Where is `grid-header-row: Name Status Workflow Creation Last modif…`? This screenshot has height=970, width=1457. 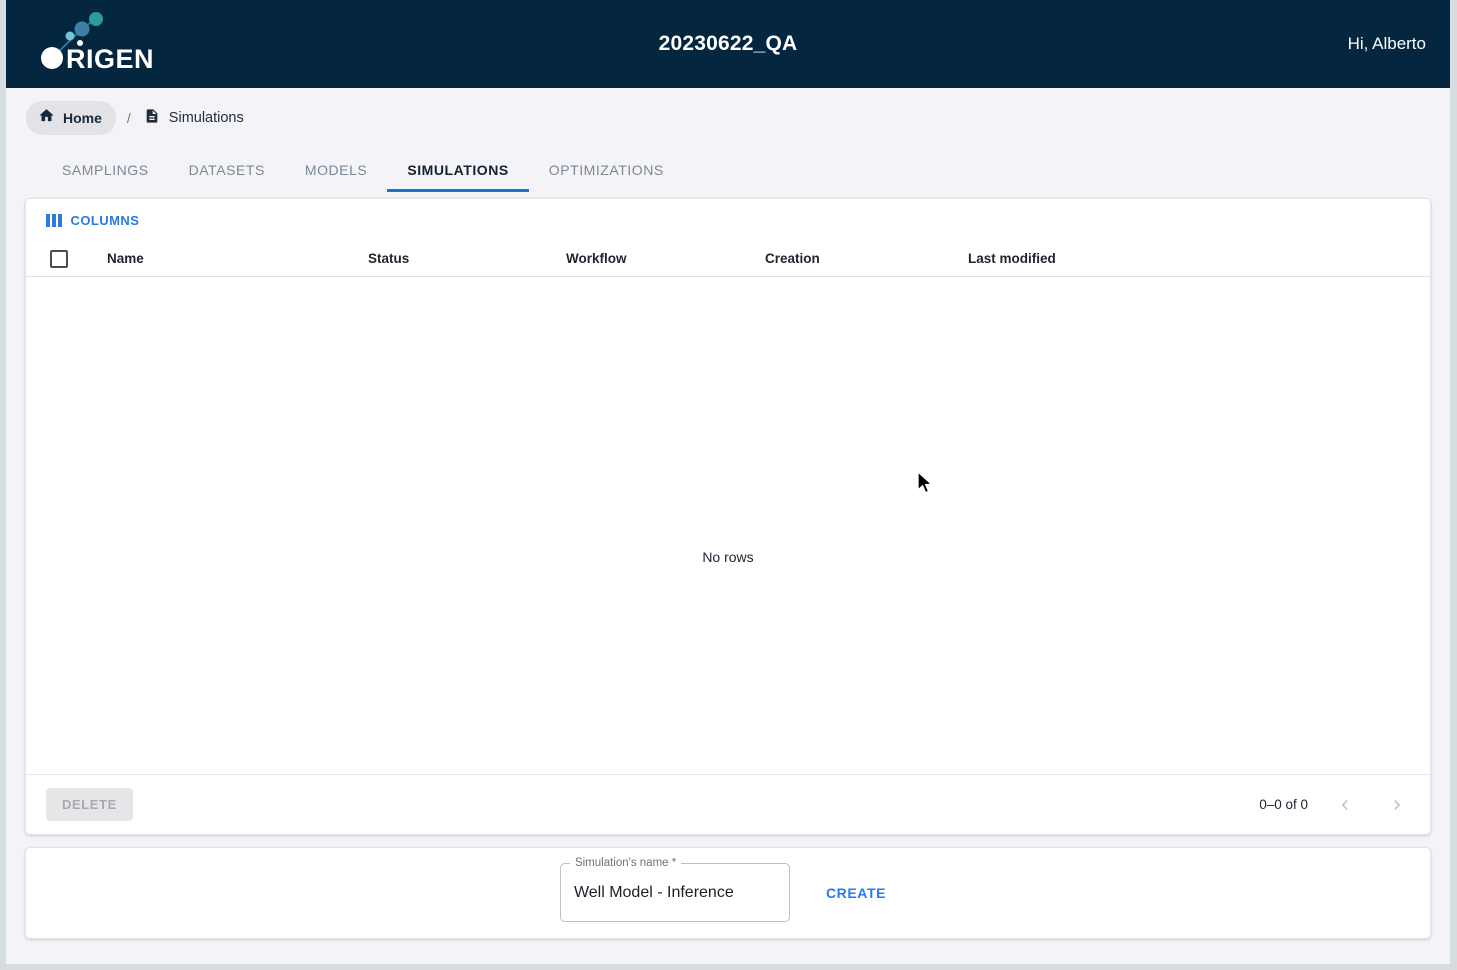 grid-header-row: Name Status Workflow Creation Last modif… is located at coordinates (728, 259).